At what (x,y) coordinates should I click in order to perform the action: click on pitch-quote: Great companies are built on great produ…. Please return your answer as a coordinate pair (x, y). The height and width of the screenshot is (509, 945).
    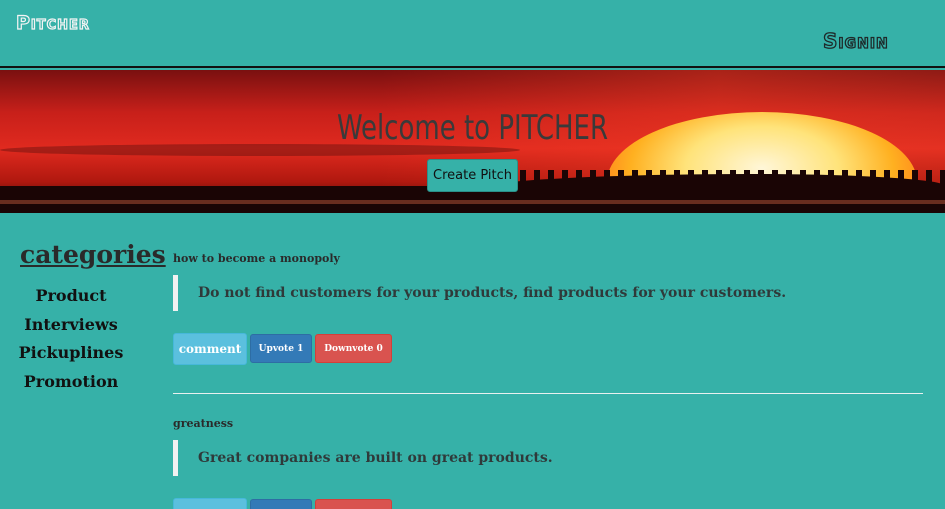
    Looking at the image, I should click on (548, 458).